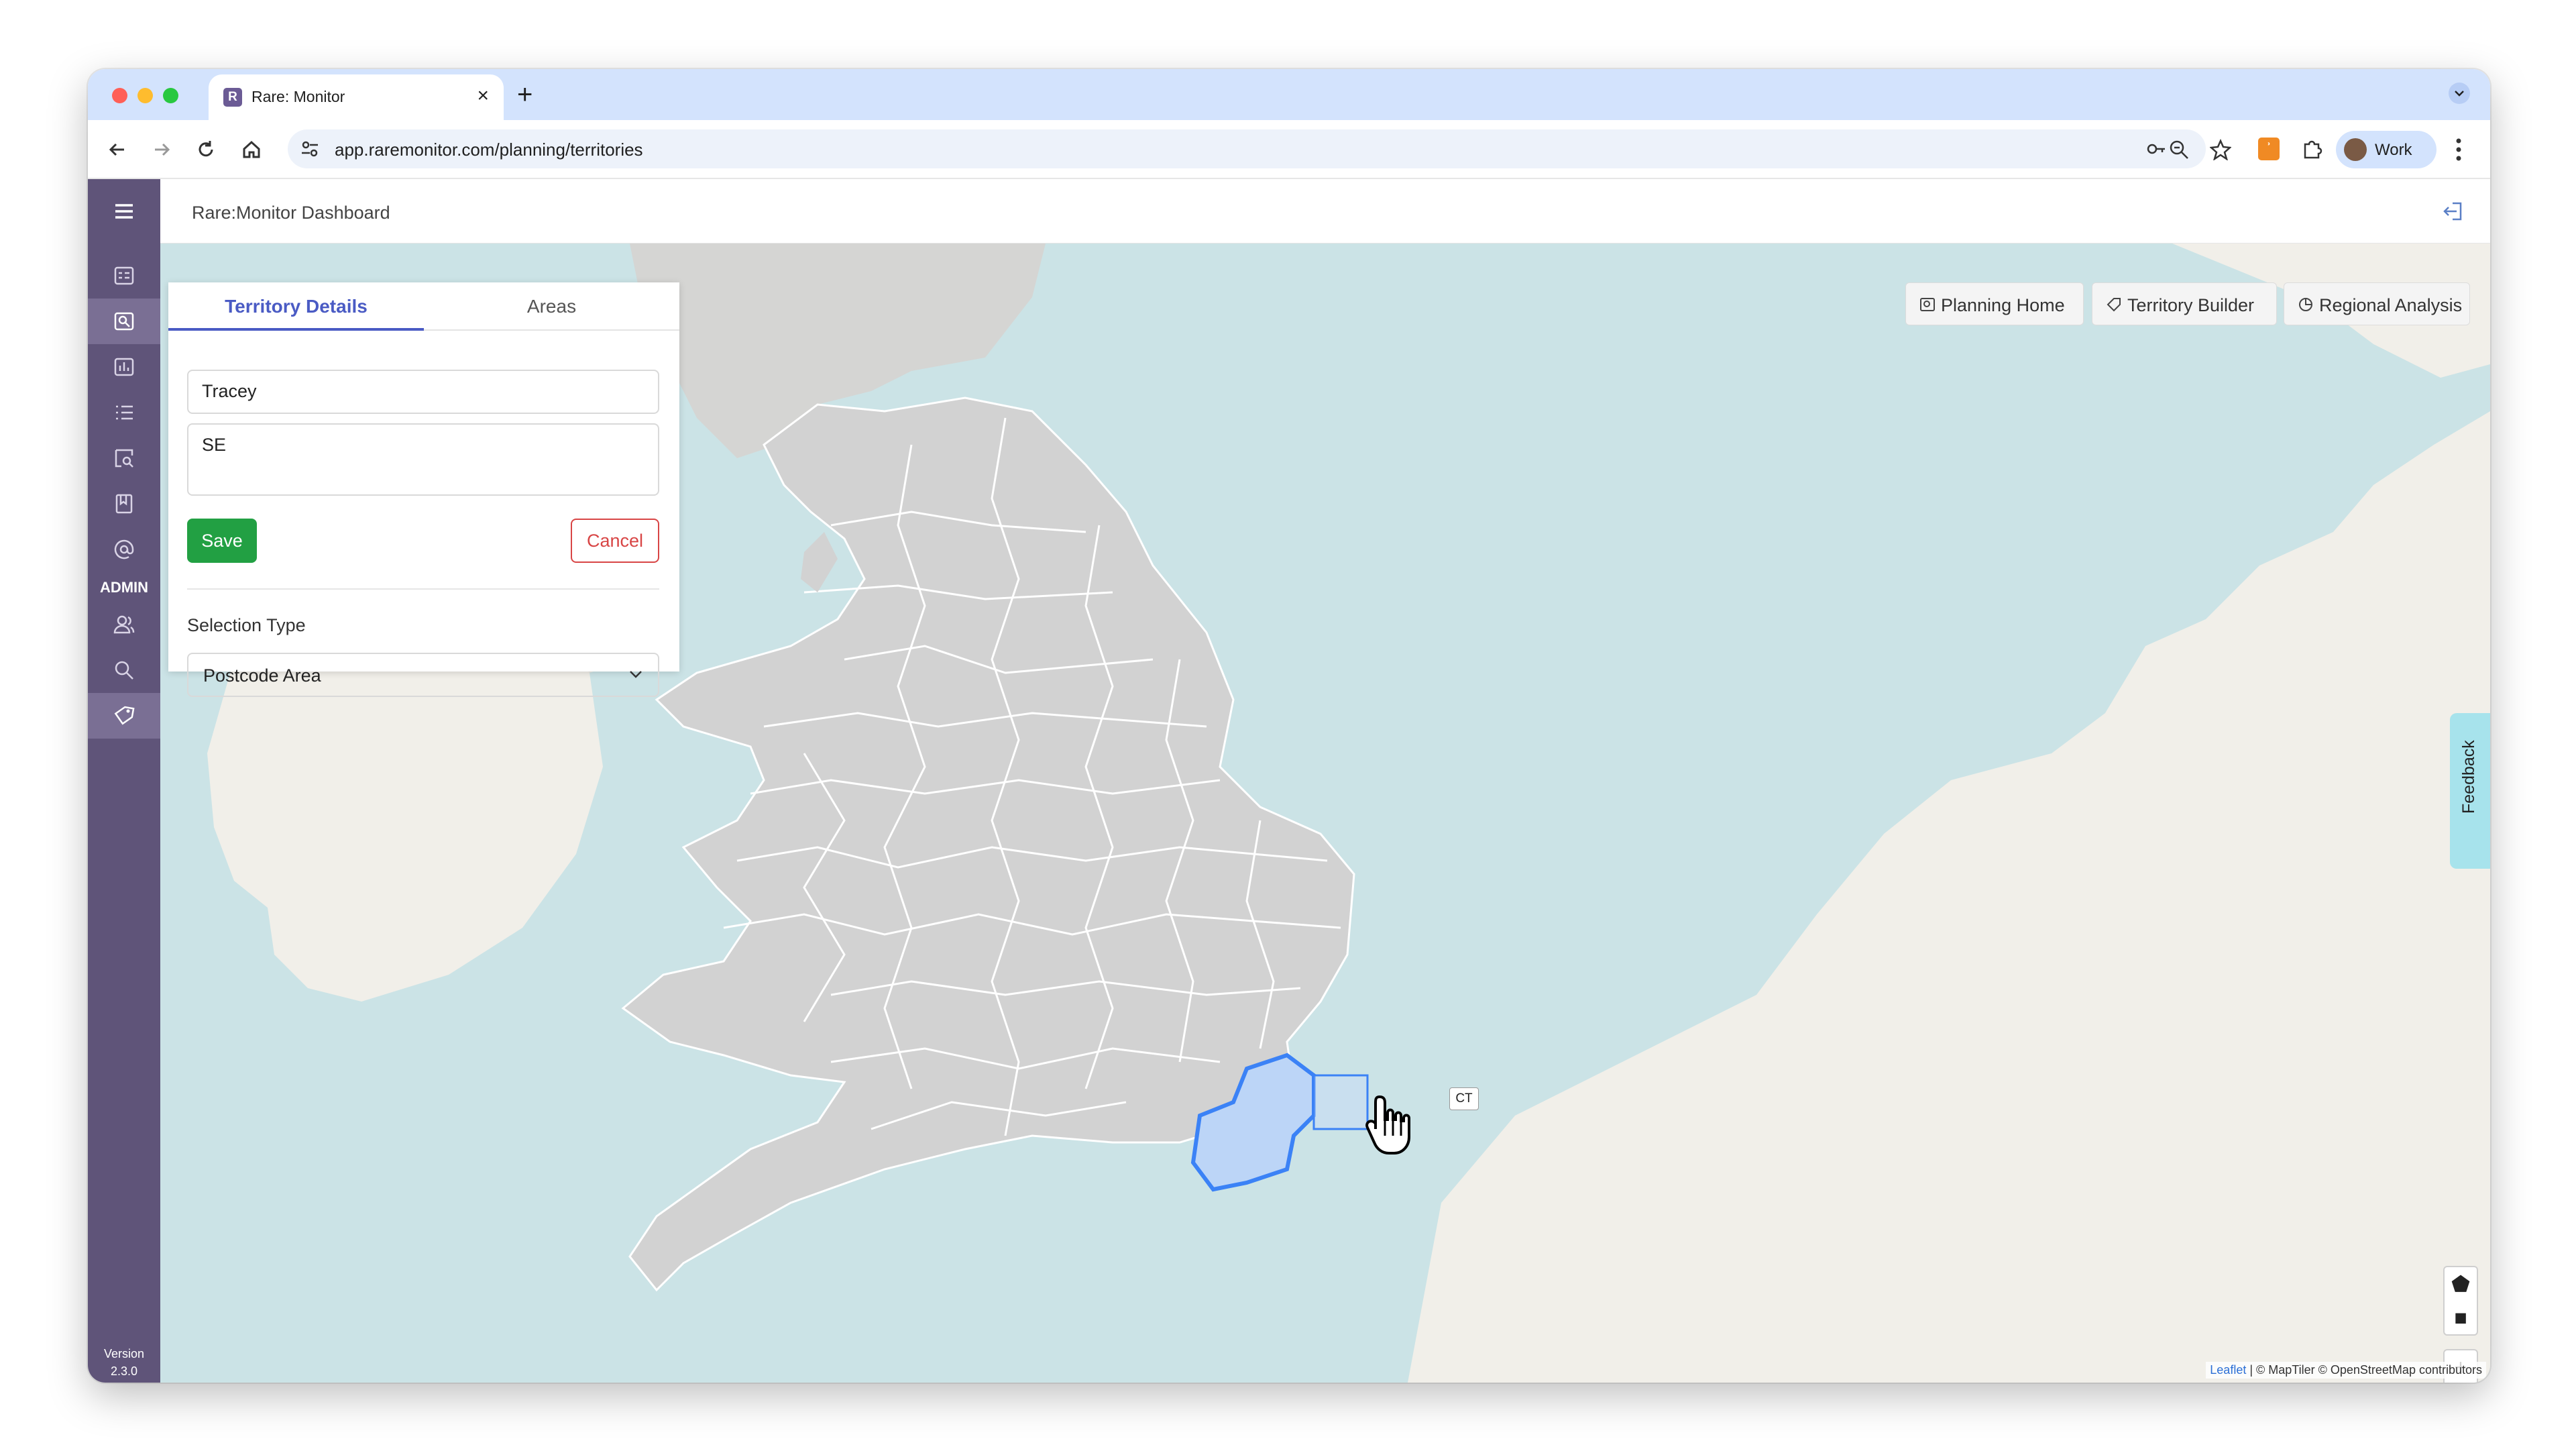 This screenshot has width=2576, height=1449. I want to click on regional-analysis-label: Regional Analysis, so click(2391, 305).